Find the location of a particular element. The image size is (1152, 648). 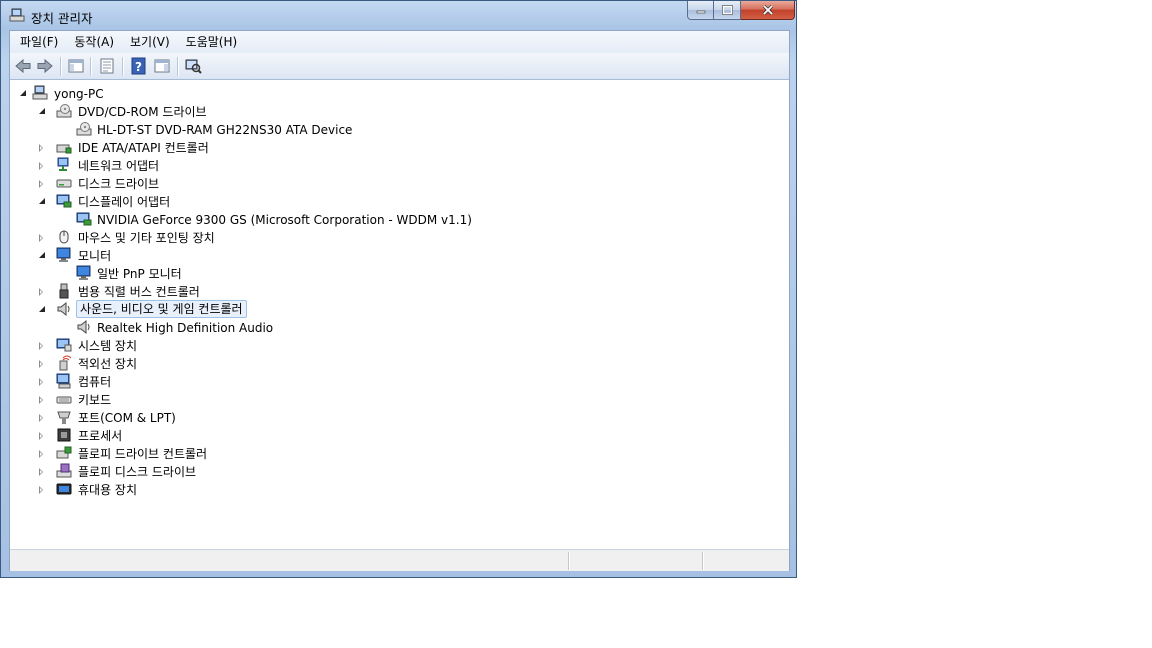

tree-category-item: 프로세서 is located at coordinates (399, 436).